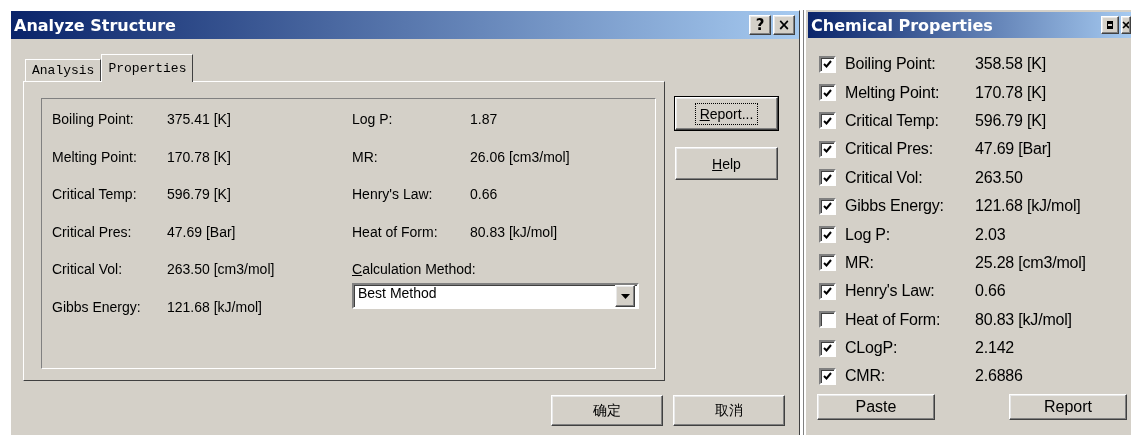 The height and width of the screenshot is (435, 1131). Describe the element at coordinates (484, 119) in the screenshot. I see `property-value: 1.87` at that location.